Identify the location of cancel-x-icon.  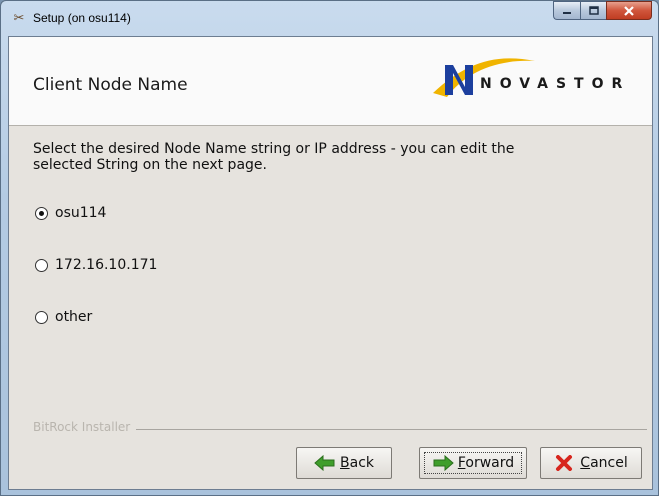
(564, 463).